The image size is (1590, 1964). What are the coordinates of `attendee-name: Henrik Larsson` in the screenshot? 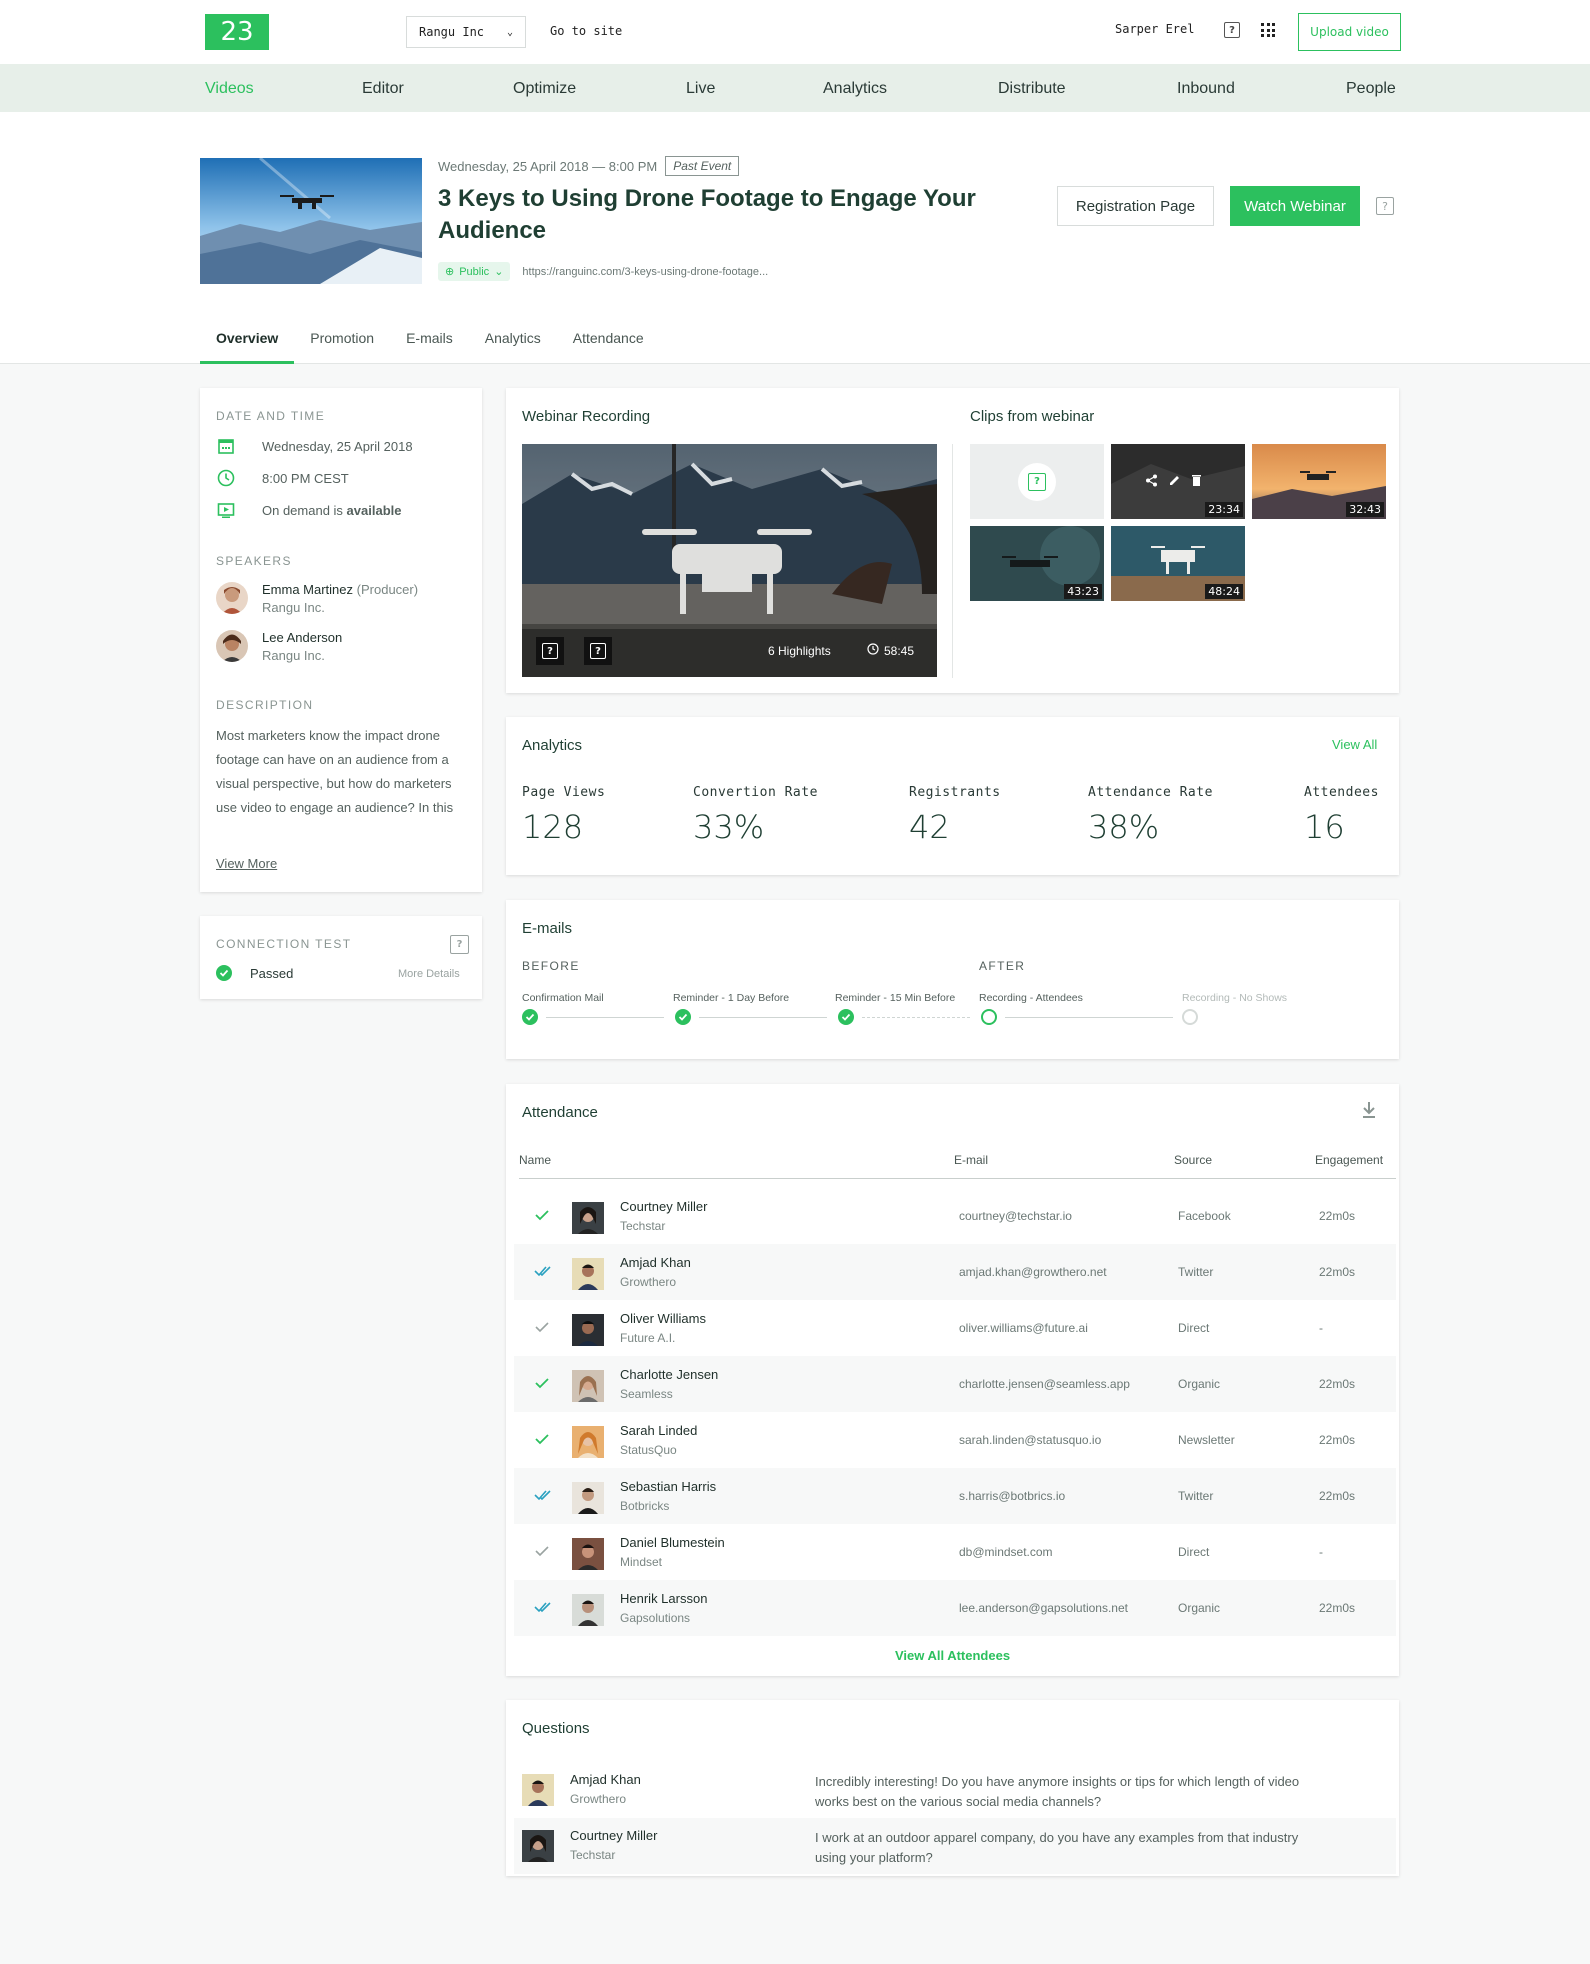 It's located at (664, 1598).